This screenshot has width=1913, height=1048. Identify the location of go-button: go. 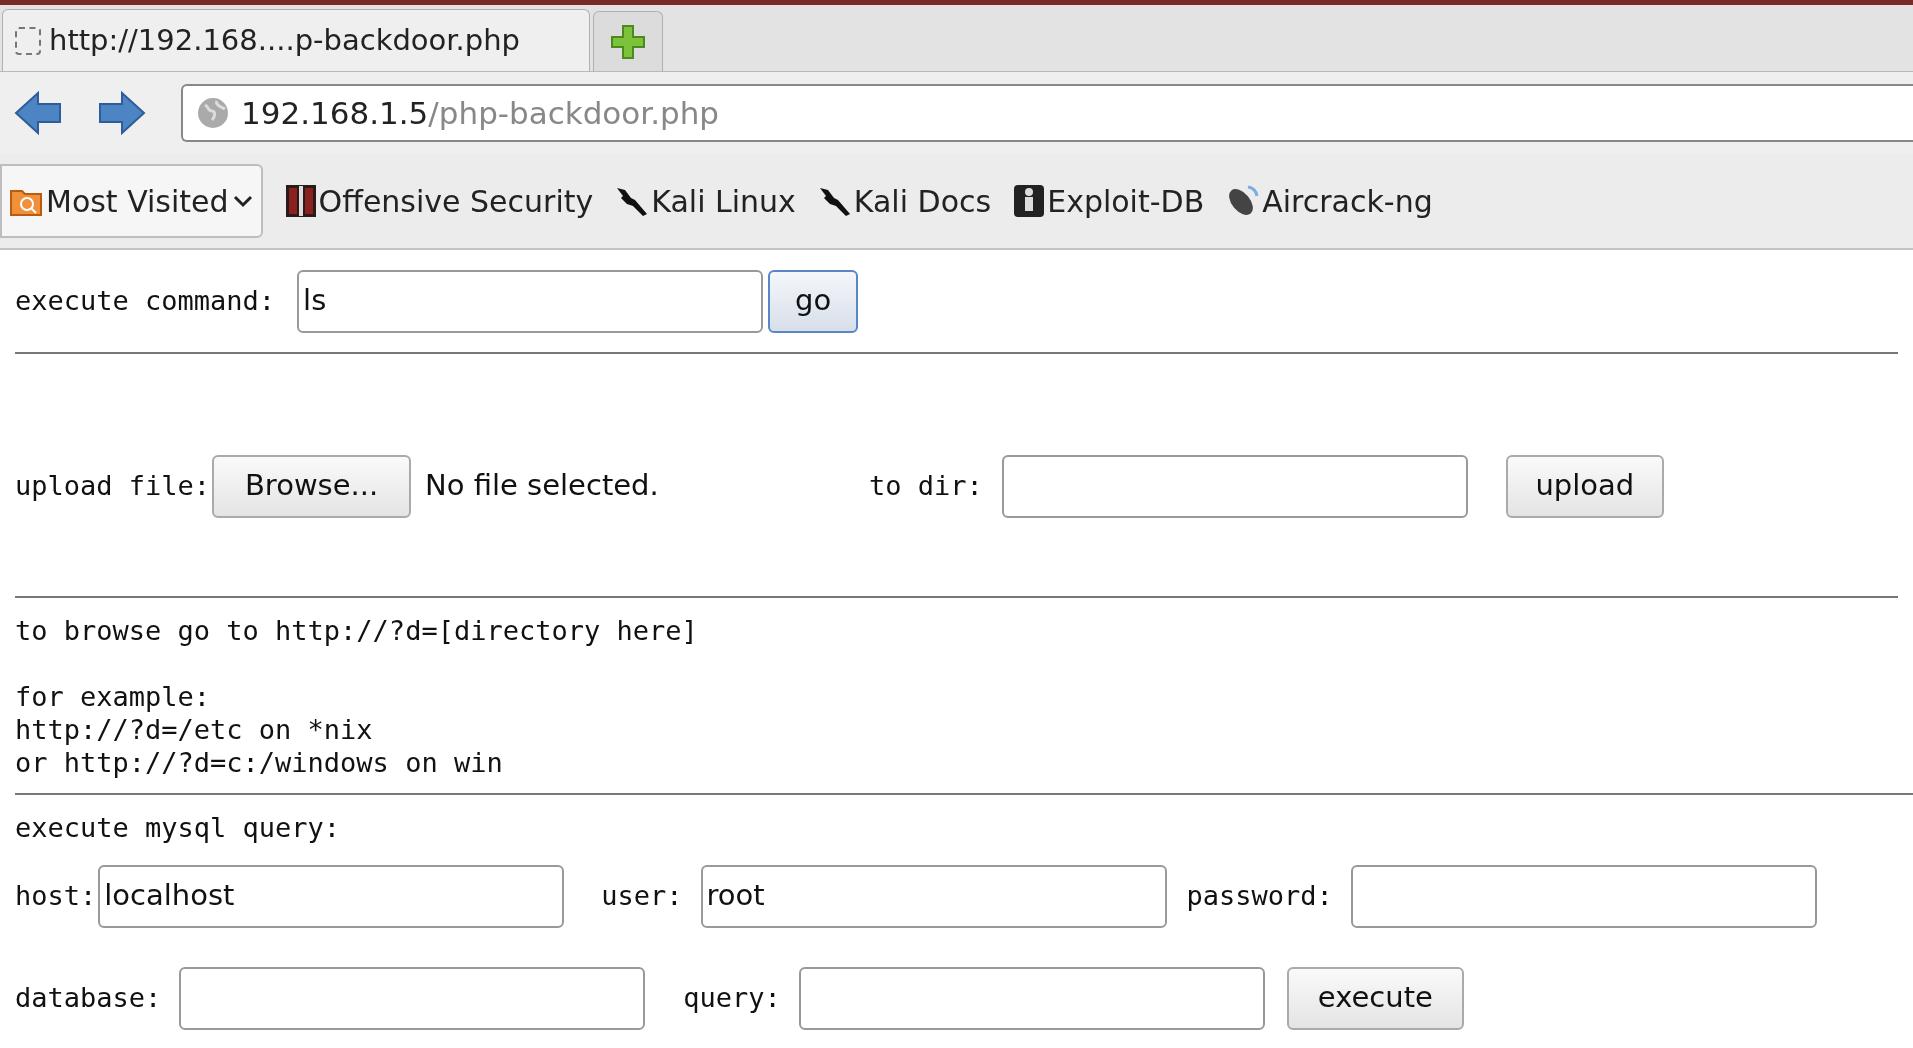
(813, 301).